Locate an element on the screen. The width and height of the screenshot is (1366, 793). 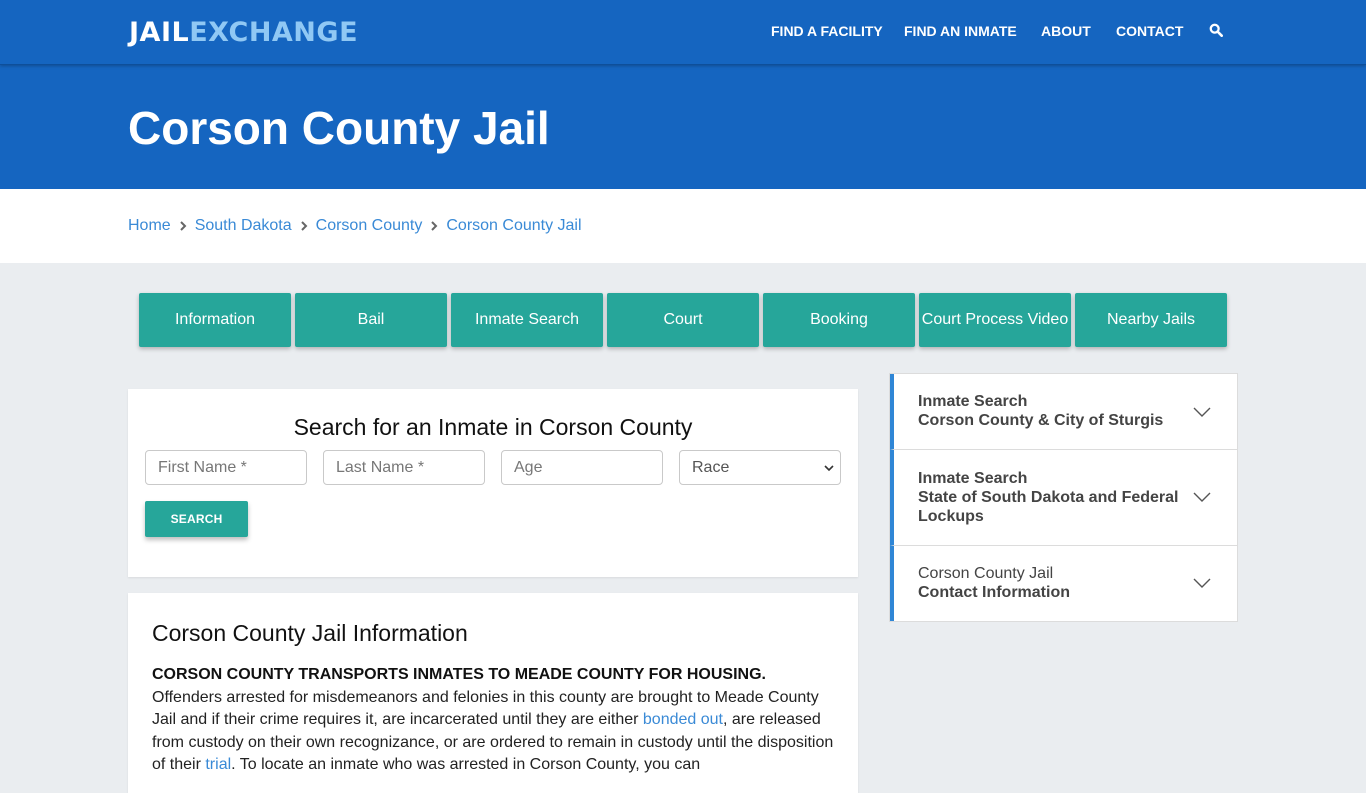
accordion-subtitle-cont: Lockups is located at coordinates (951, 516).